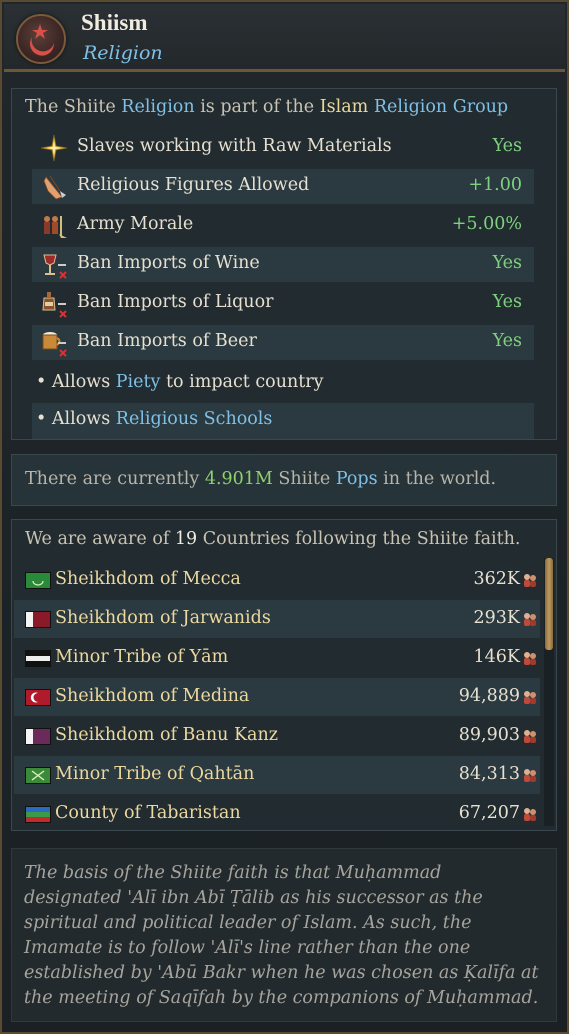  What do you see at coordinates (277, 775) in the screenshot?
I see `country-row: Minor Tribe of Qahtān 84,313` at bounding box center [277, 775].